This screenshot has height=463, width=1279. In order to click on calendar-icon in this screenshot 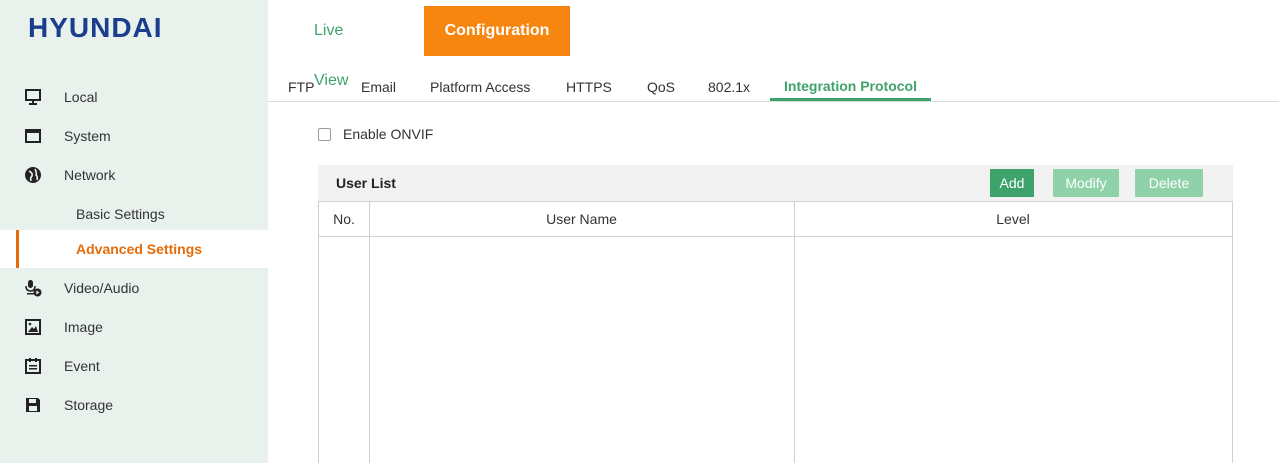, I will do `click(33, 366)`.